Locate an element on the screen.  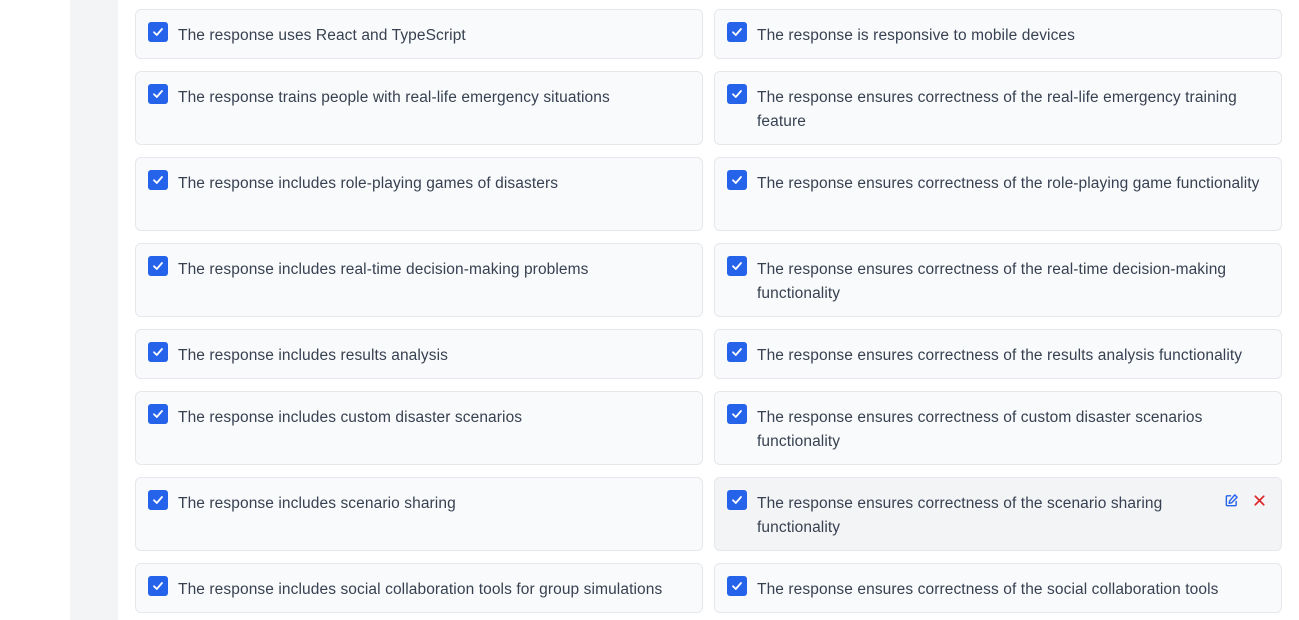
criterion-label: The response includes results analysis is located at coordinates (313, 355).